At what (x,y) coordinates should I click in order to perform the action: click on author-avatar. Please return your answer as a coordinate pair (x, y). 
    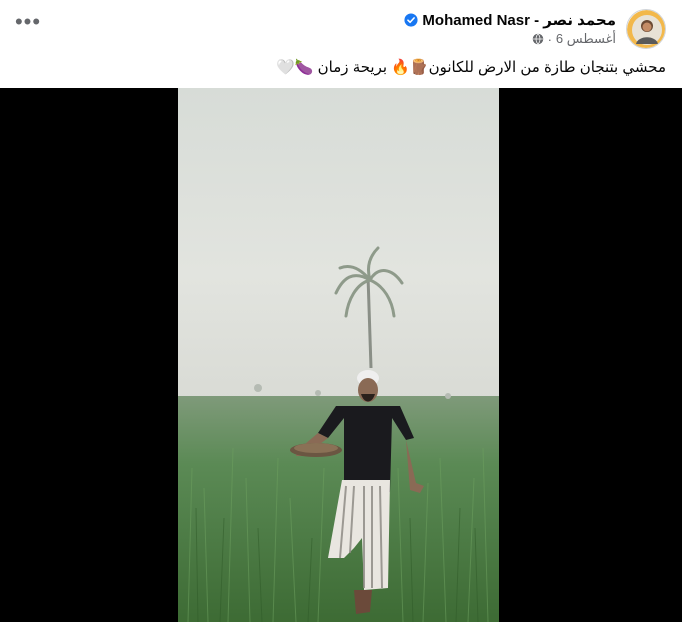
    Looking at the image, I should click on (646, 29).